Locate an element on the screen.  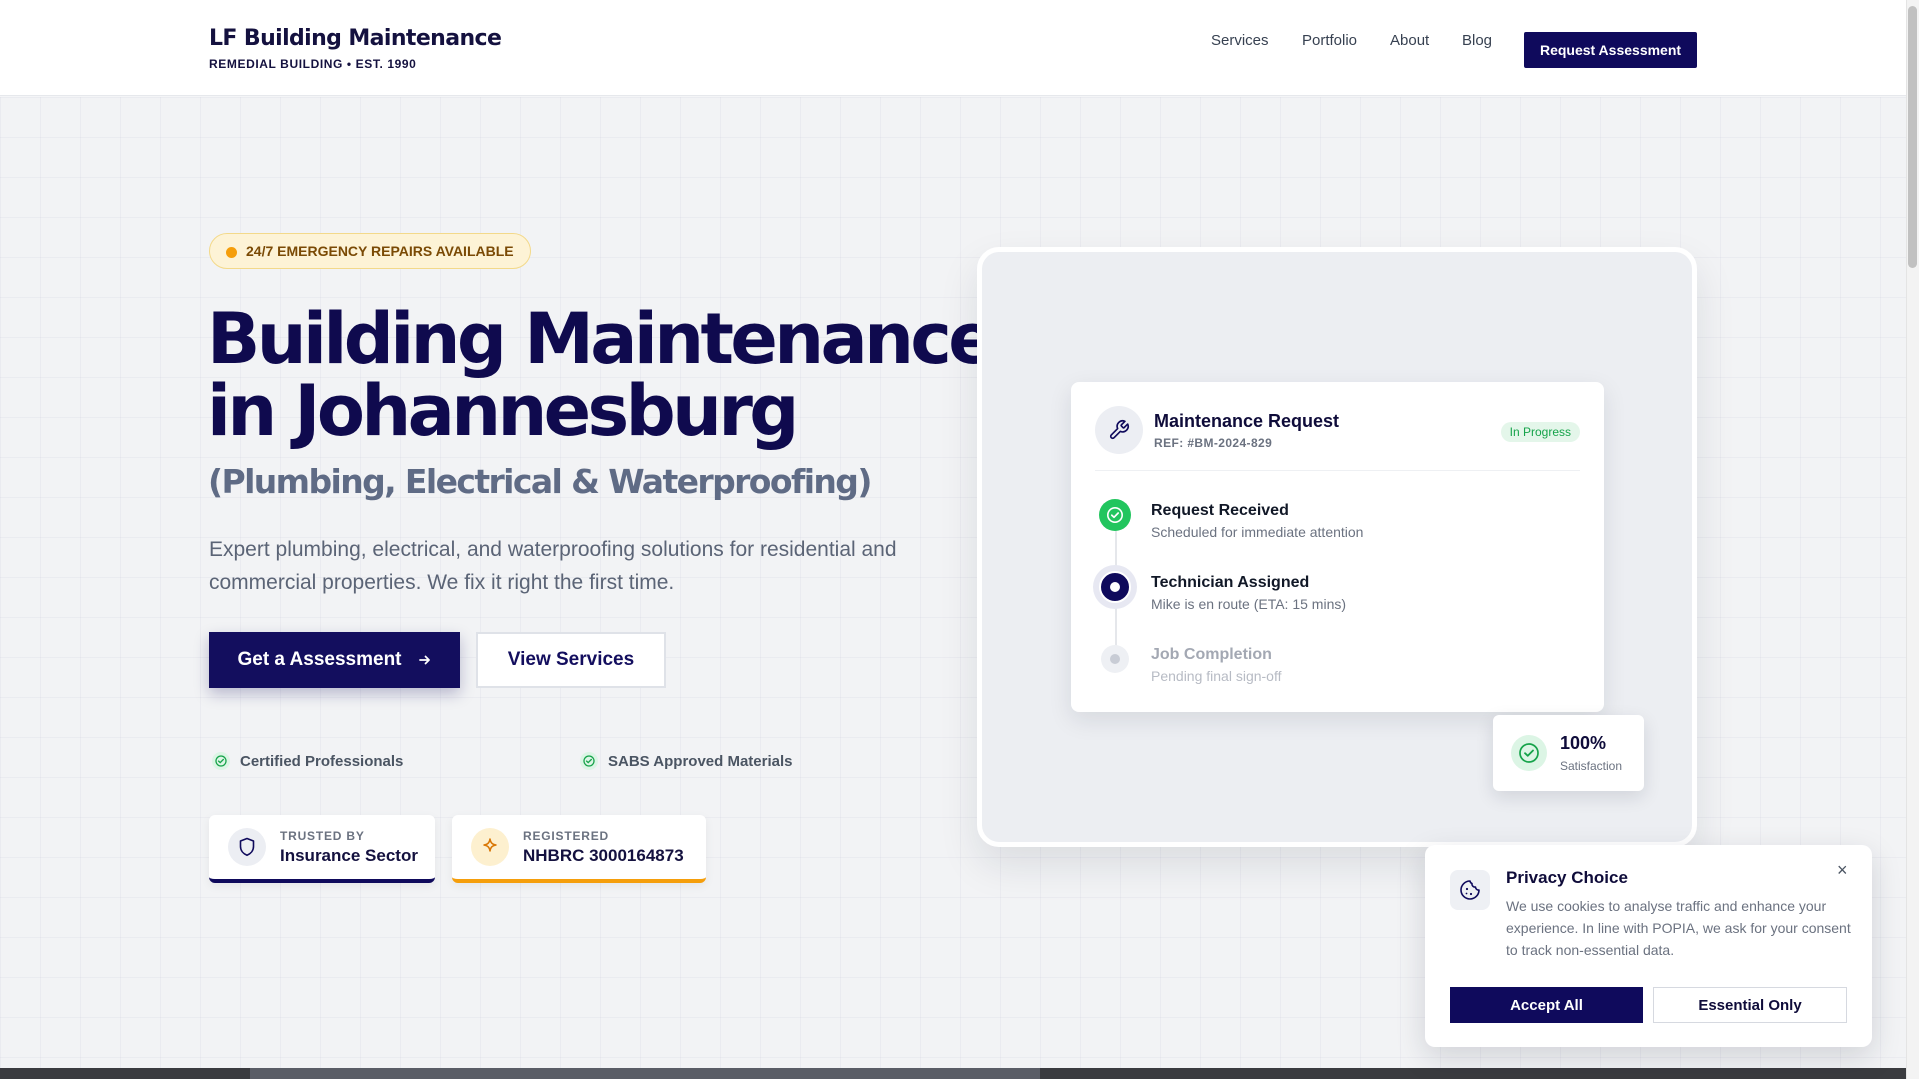
next-section-image-detail is located at coordinates (645, 1073).